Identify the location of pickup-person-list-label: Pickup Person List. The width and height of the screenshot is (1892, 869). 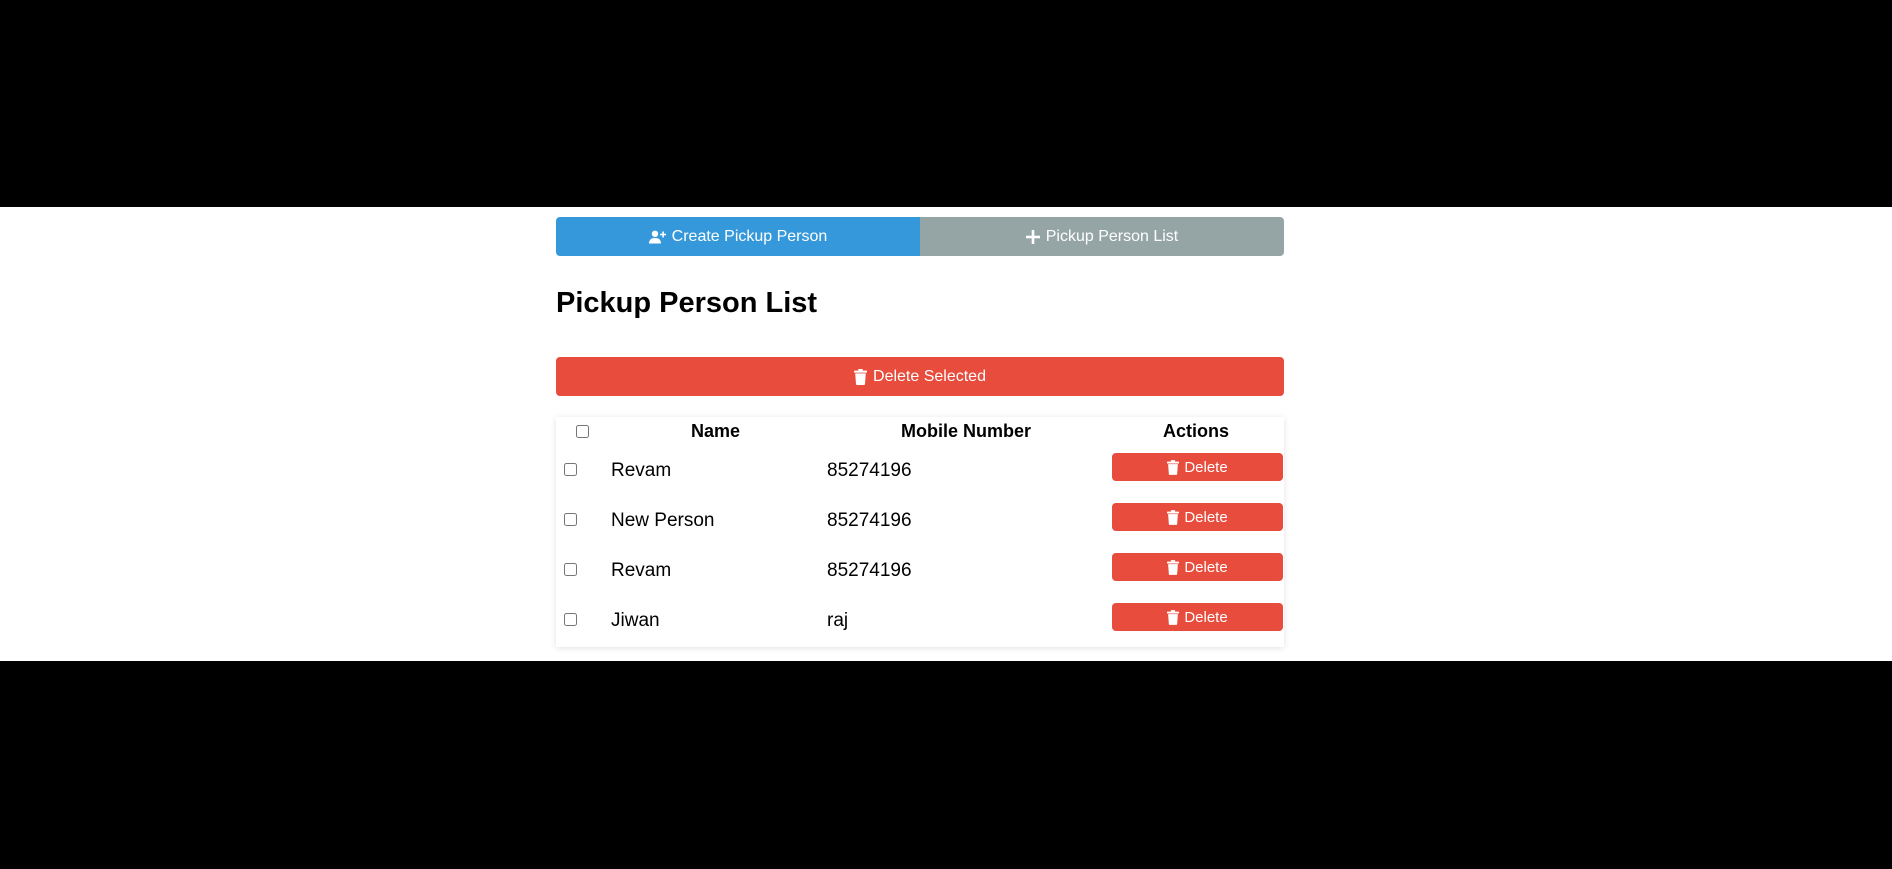
(1112, 236).